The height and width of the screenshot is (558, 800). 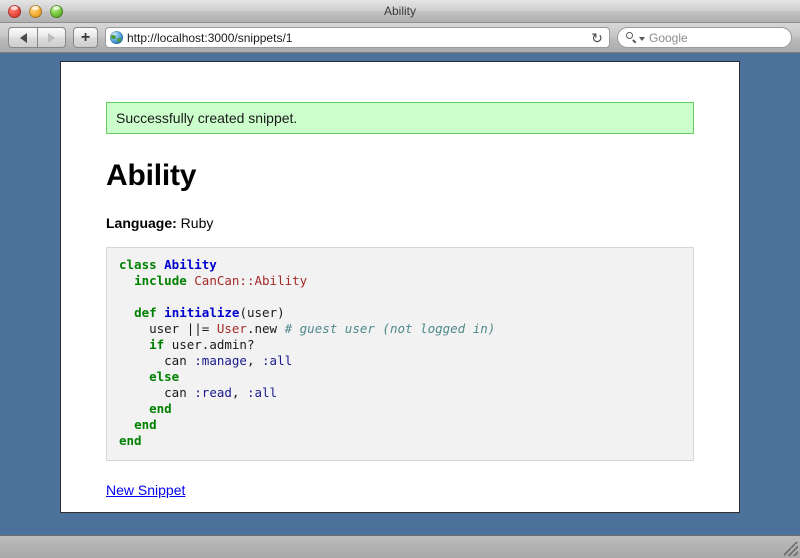 What do you see at coordinates (168, 328) in the screenshot?
I see `code-token: user ||=` at bounding box center [168, 328].